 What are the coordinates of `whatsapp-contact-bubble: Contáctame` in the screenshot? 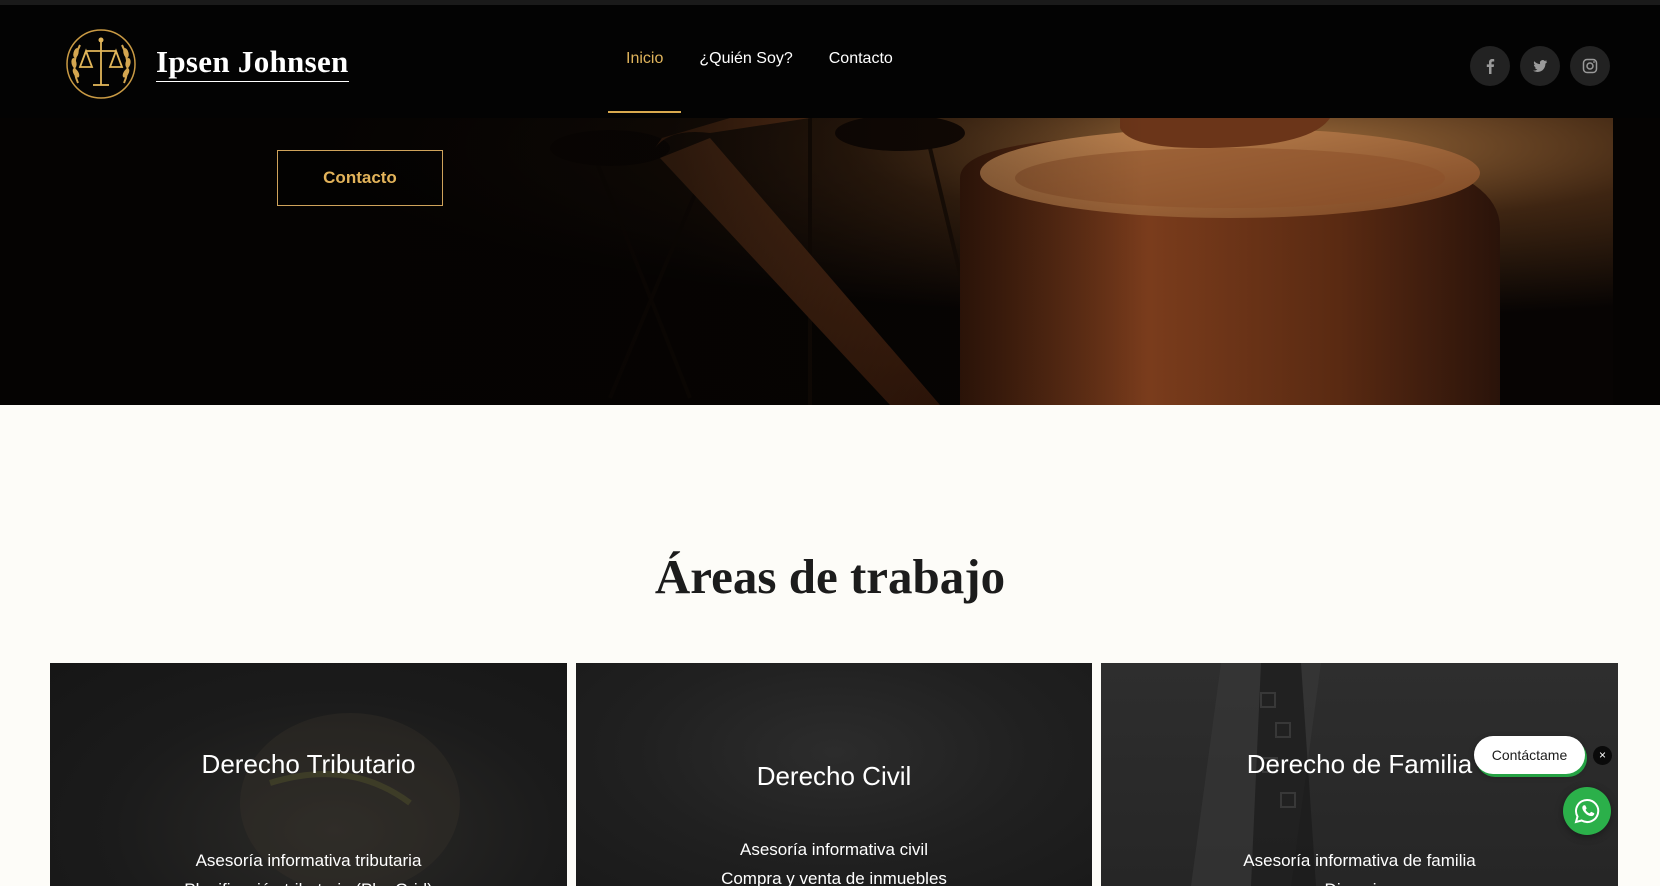 It's located at (1529, 755).